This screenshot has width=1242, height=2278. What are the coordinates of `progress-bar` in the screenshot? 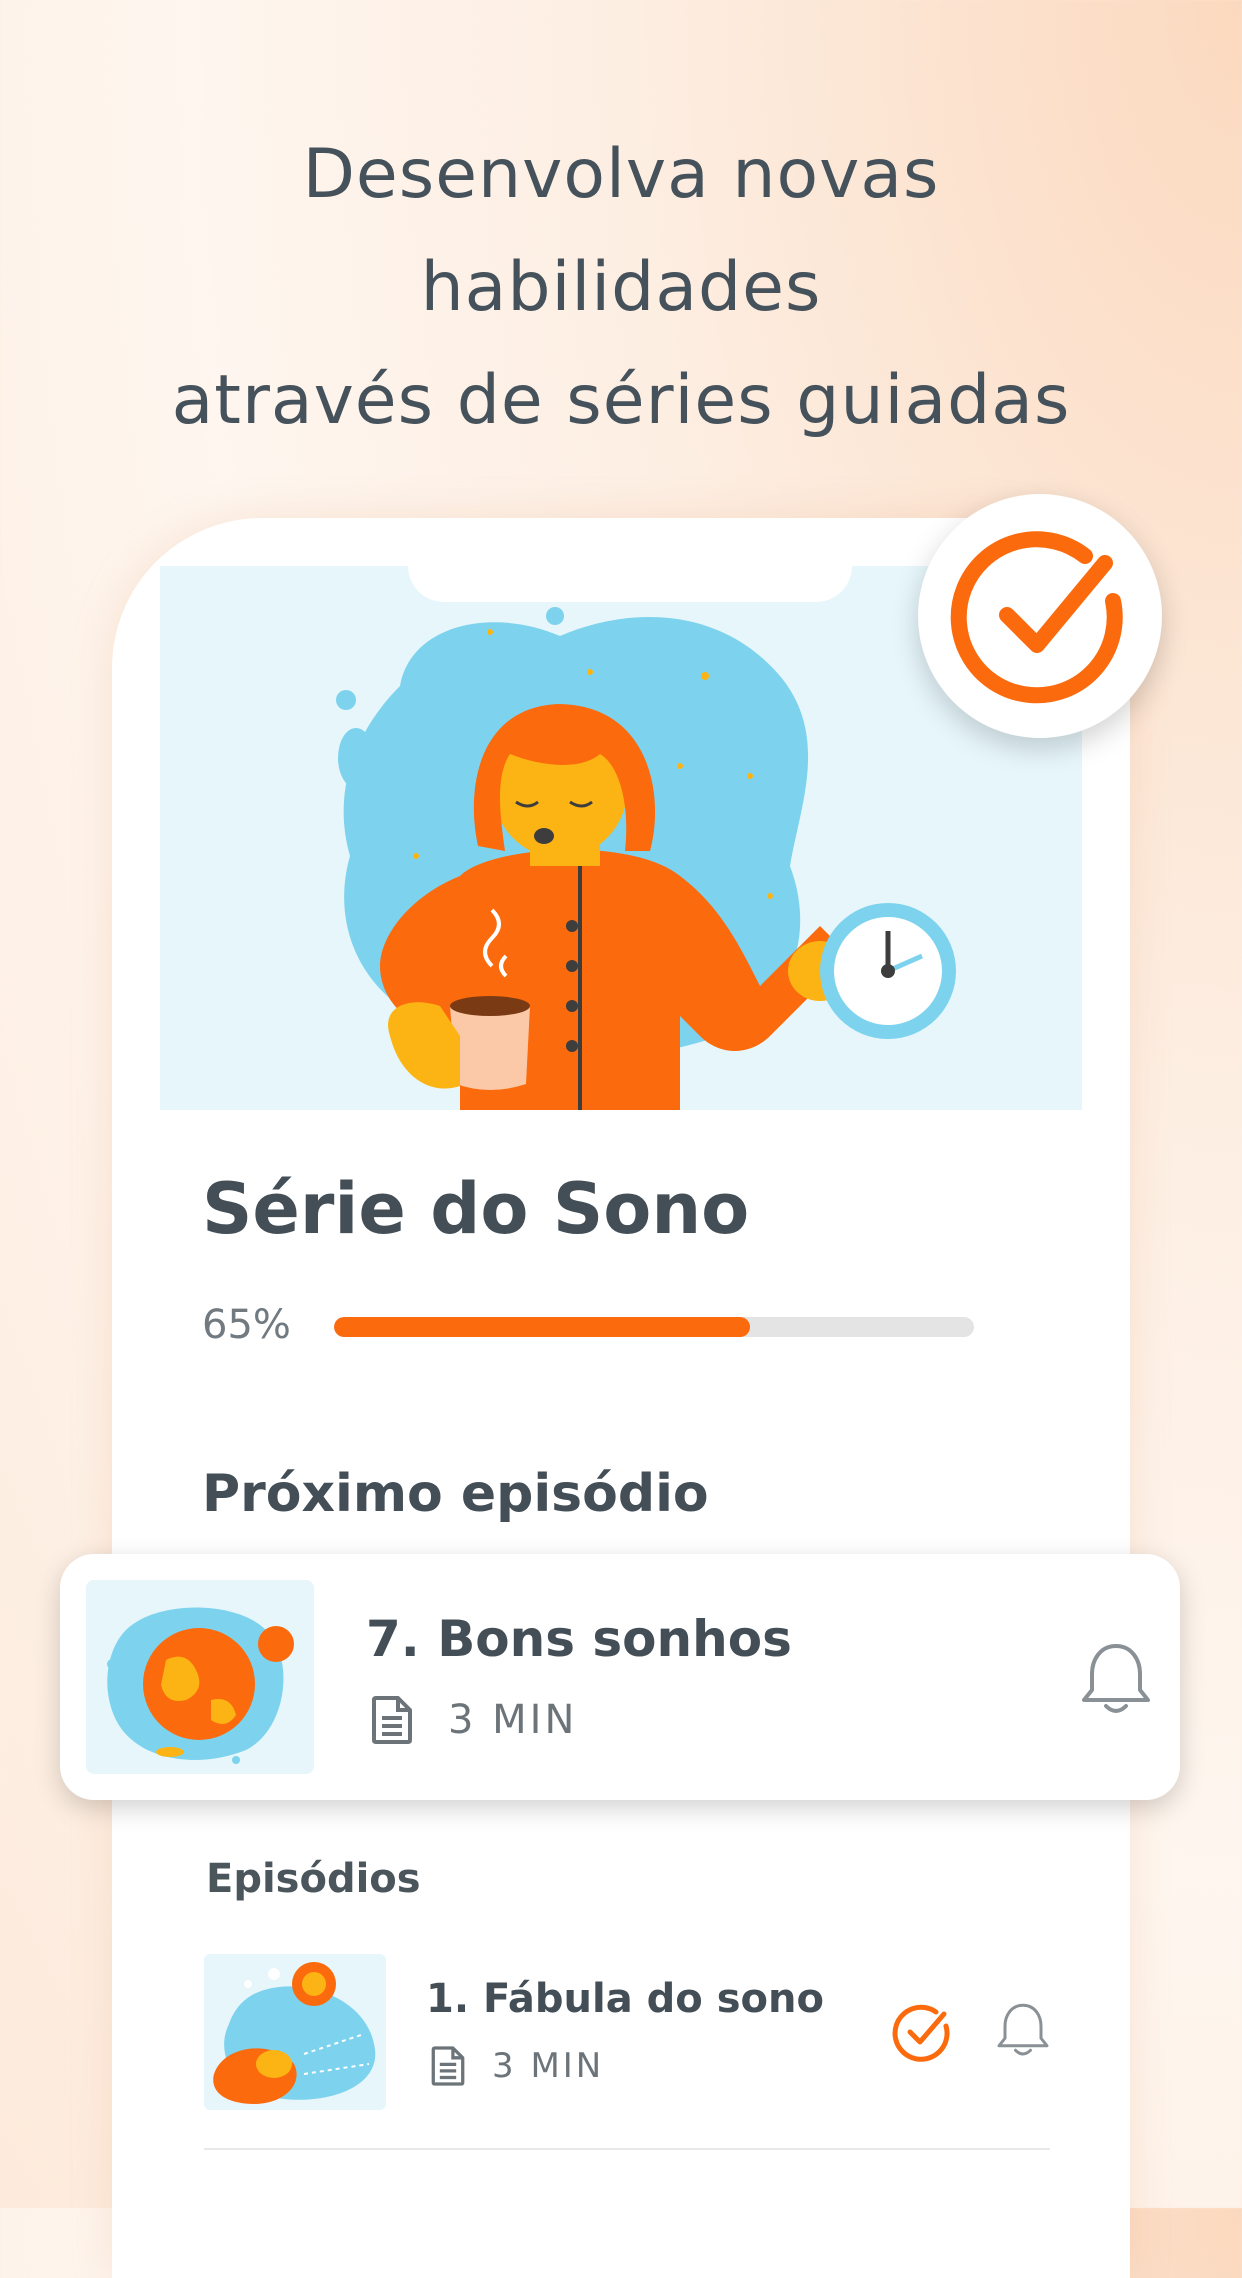 It's located at (654, 1327).